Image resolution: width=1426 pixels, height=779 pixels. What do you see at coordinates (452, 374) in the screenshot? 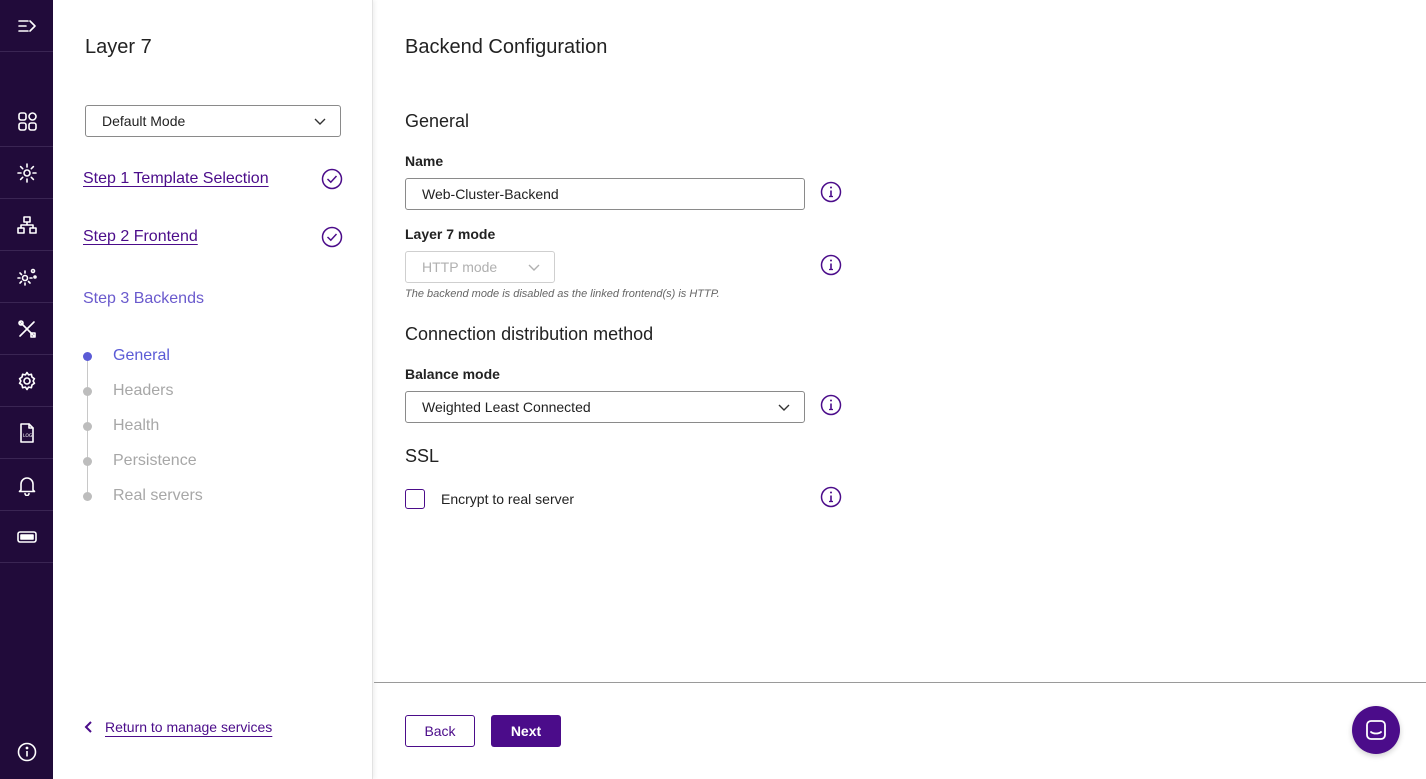
I see `balance-mode-label: Balance mode` at bounding box center [452, 374].